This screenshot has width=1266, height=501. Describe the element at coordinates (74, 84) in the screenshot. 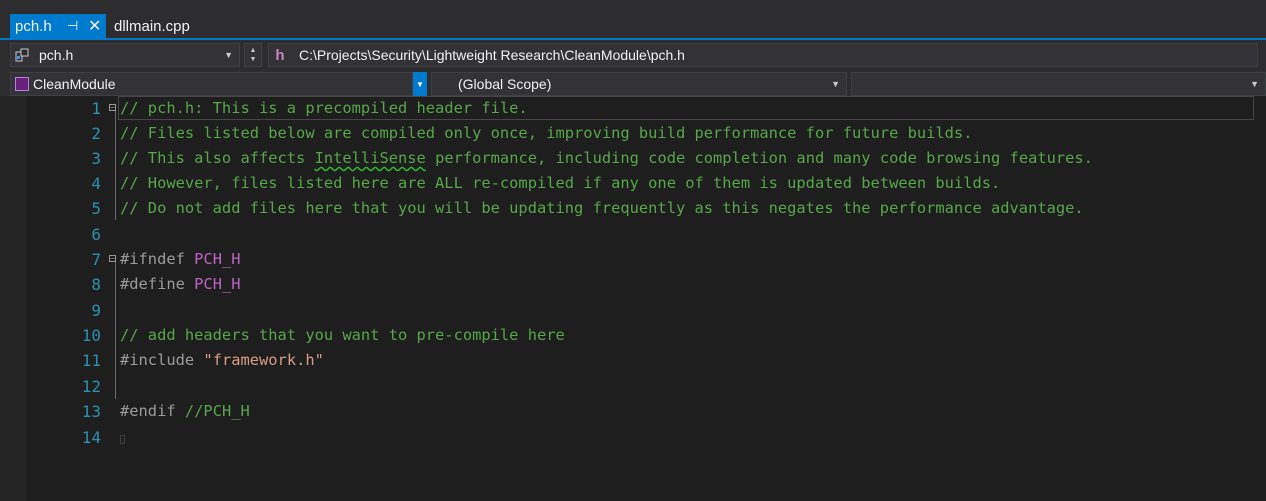

I see `project-label: CleanModule` at that location.